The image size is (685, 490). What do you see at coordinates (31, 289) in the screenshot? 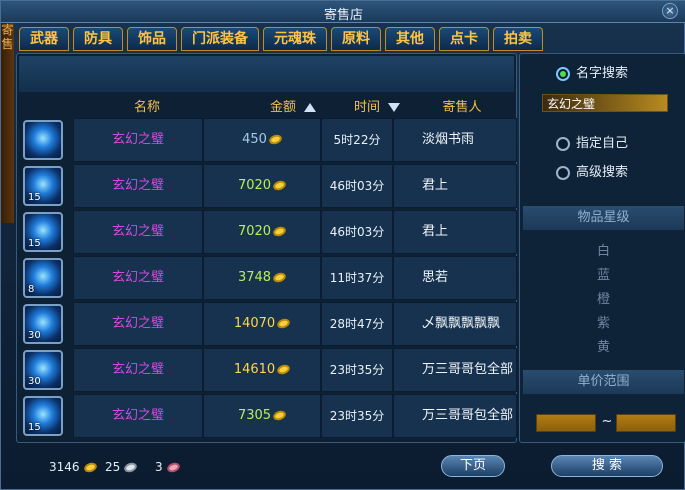
I see `item-quantity: 8` at bounding box center [31, 289].